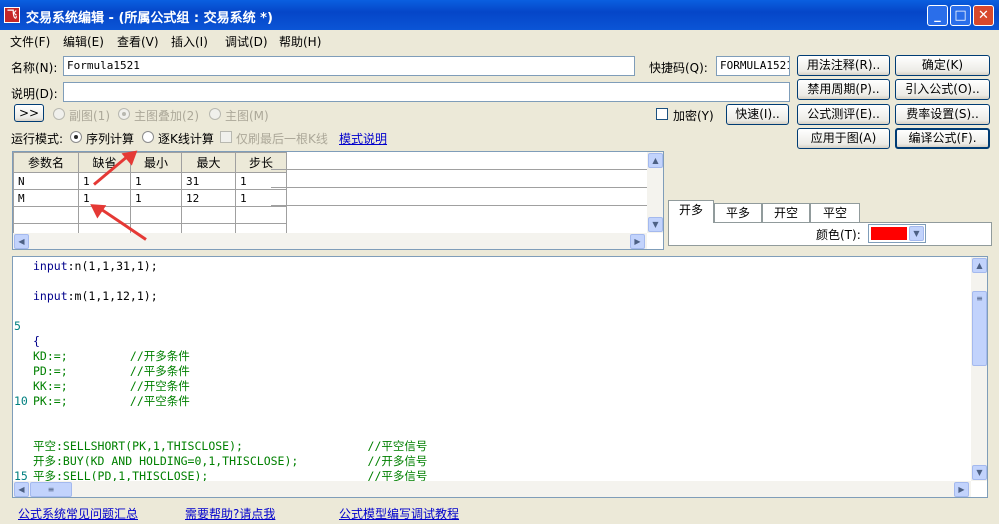 The height and width of the screenshot is (524, 999). What do you see at coordinates (208, 162) in the screenshot?
I see `header-max: 最大` at bounding box center [208, 162].